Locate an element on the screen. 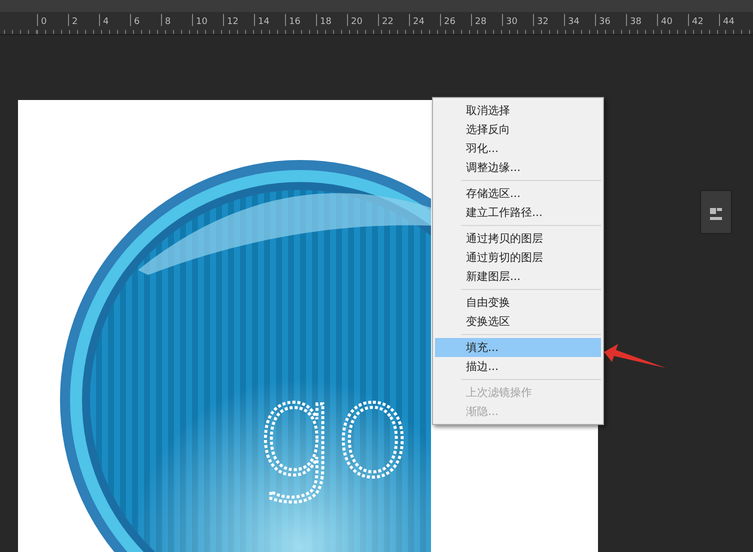 This screenshot has height=552, width=753. ruler-label: 24 is located at coordinates (424, 20).